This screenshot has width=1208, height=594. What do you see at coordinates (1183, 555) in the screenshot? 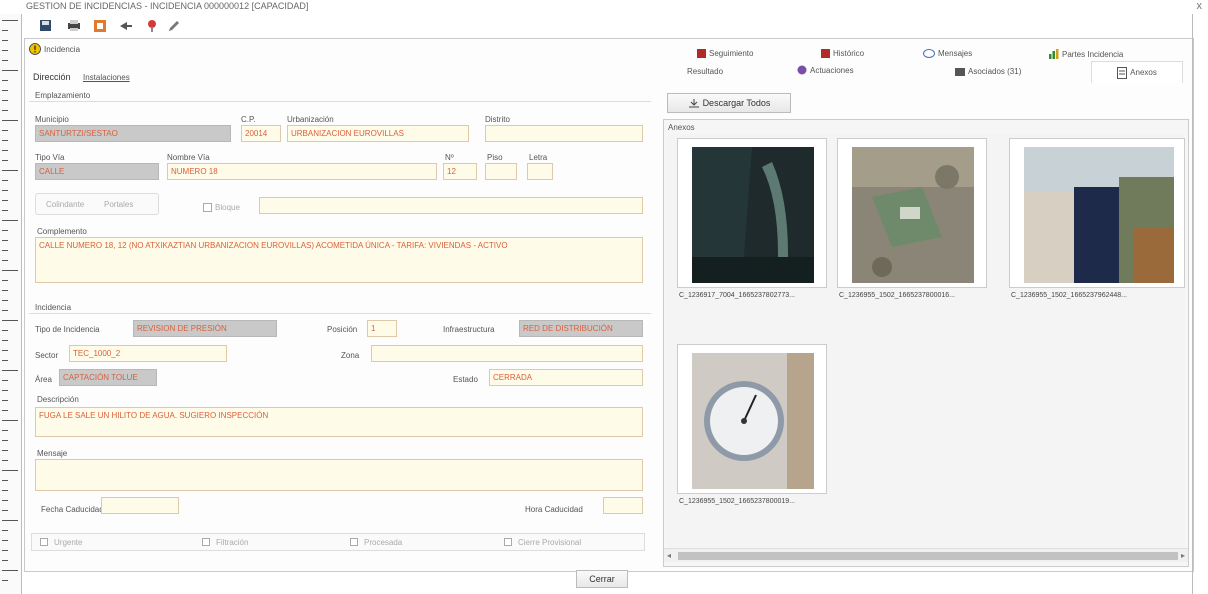
I see `scroll-right-icon: ▸` at bounding box center [1183, 555].